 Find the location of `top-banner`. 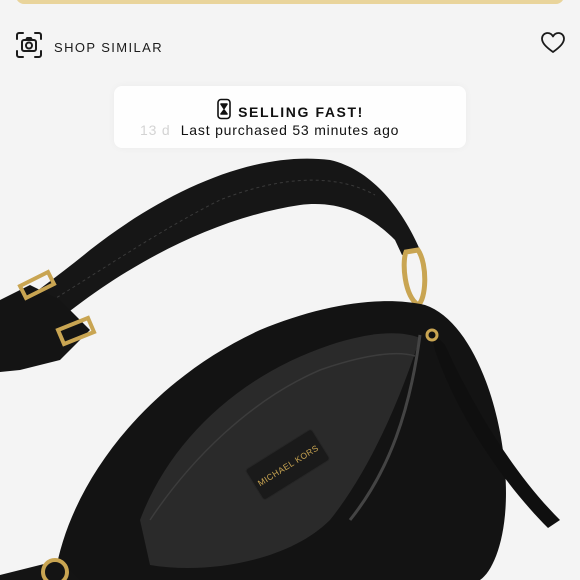

top-banner is located at coordinates (290, 2).